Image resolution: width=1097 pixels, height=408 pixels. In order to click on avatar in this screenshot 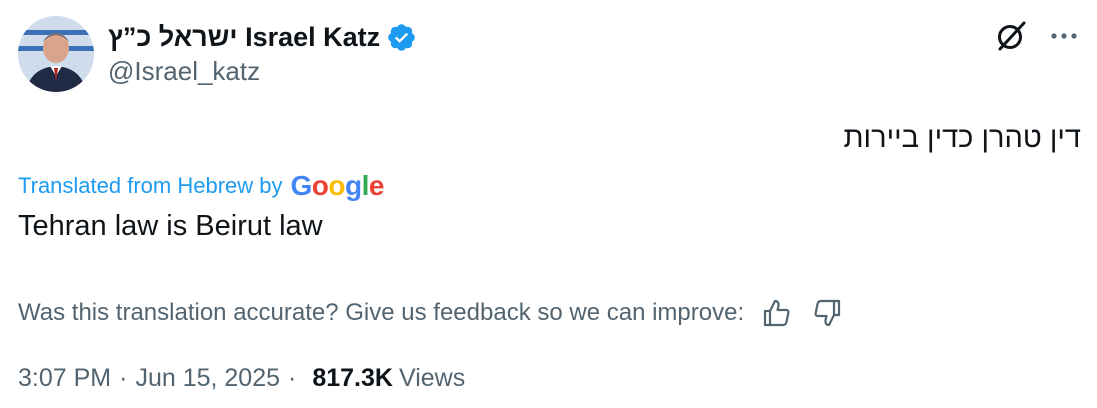, I will do `click(56, 54)`.